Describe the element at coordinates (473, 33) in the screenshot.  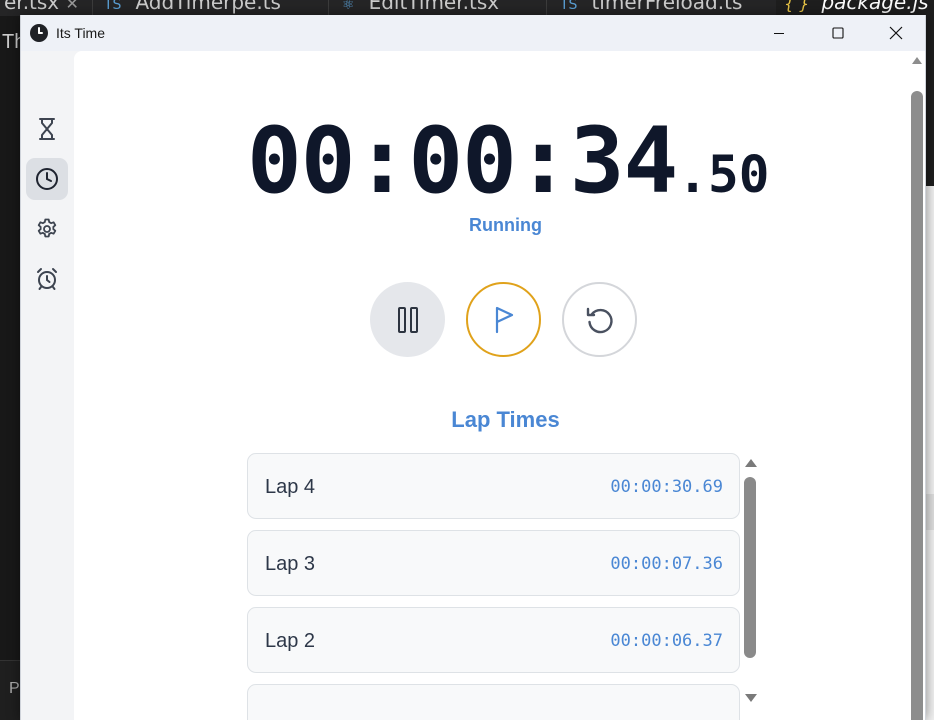
I see `title-bar: Its Time` at that location.